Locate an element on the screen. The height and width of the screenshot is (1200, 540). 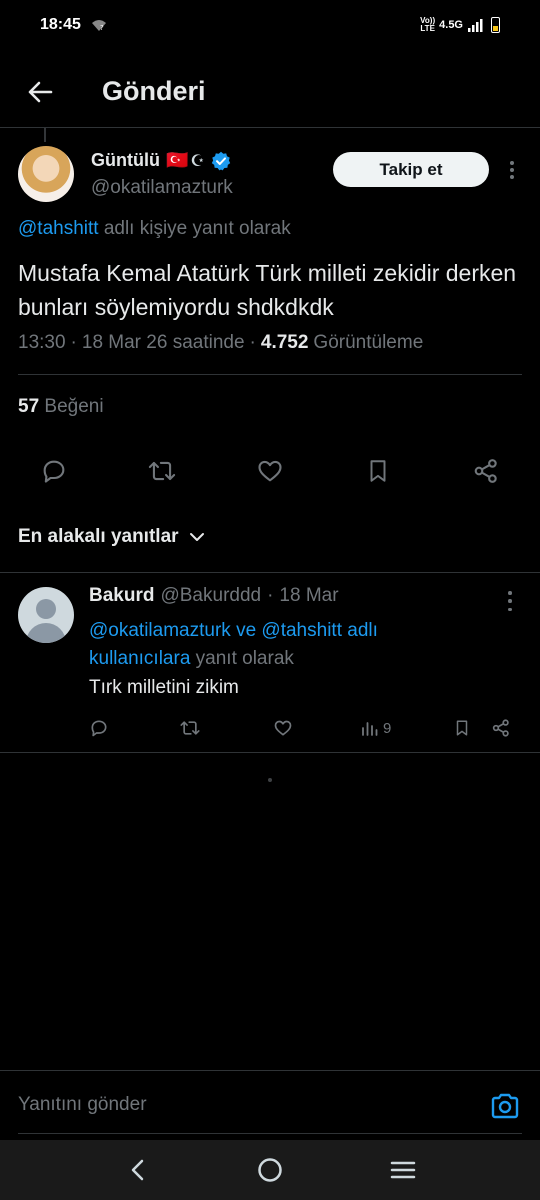
home-circle-icon is located at coordinates (270, 1170).